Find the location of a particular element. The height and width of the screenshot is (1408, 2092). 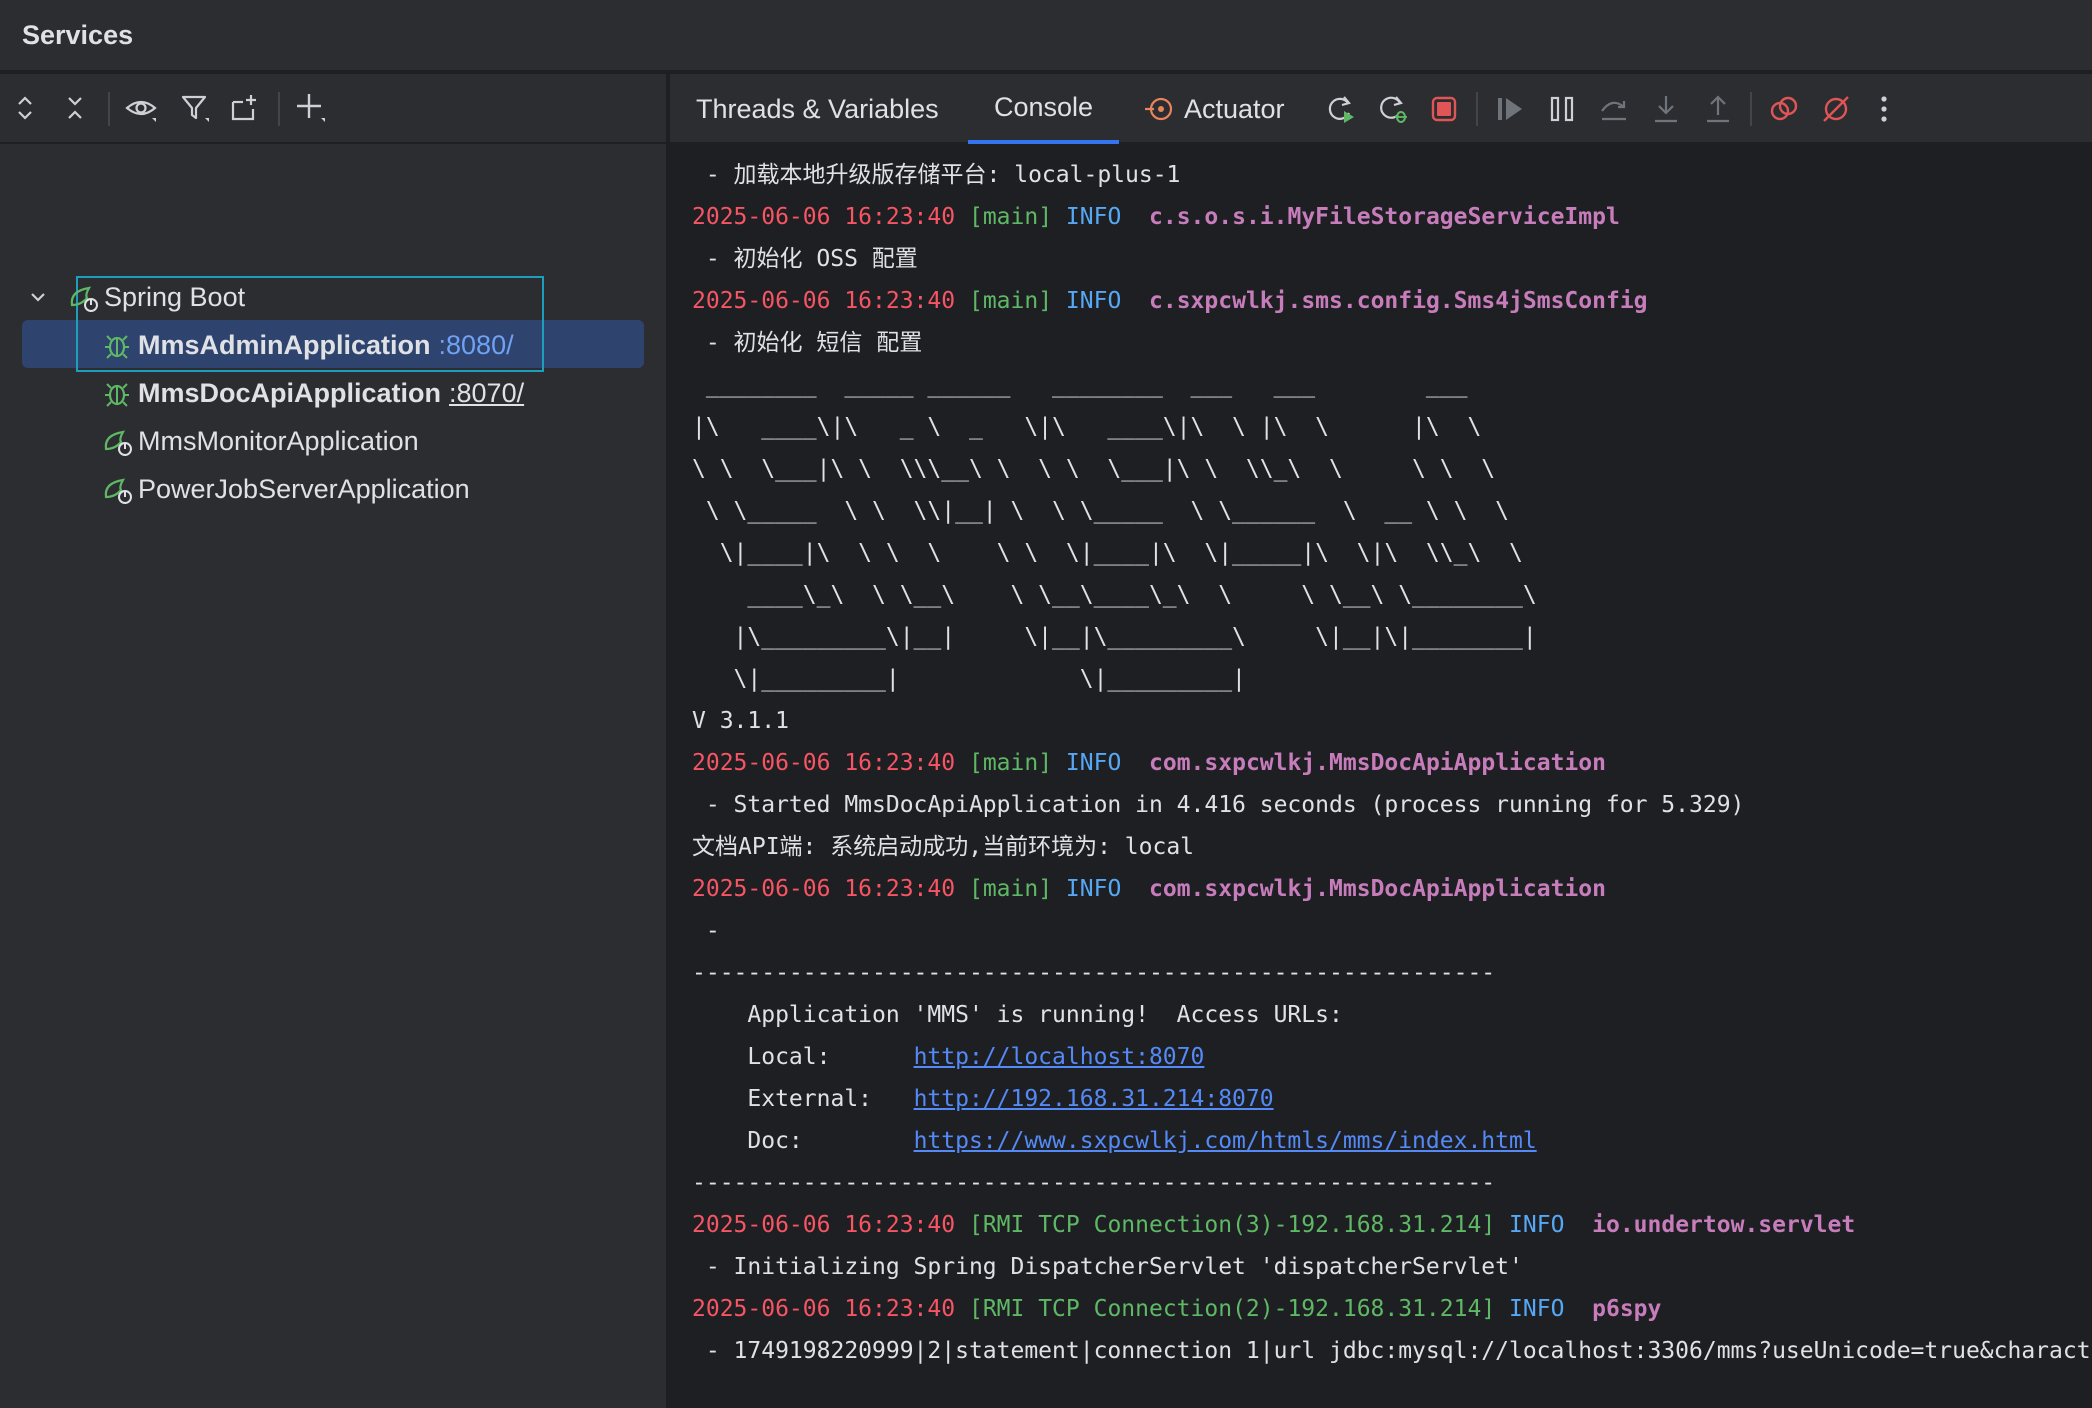

add-service-icon is located at coordinates (311, 108).